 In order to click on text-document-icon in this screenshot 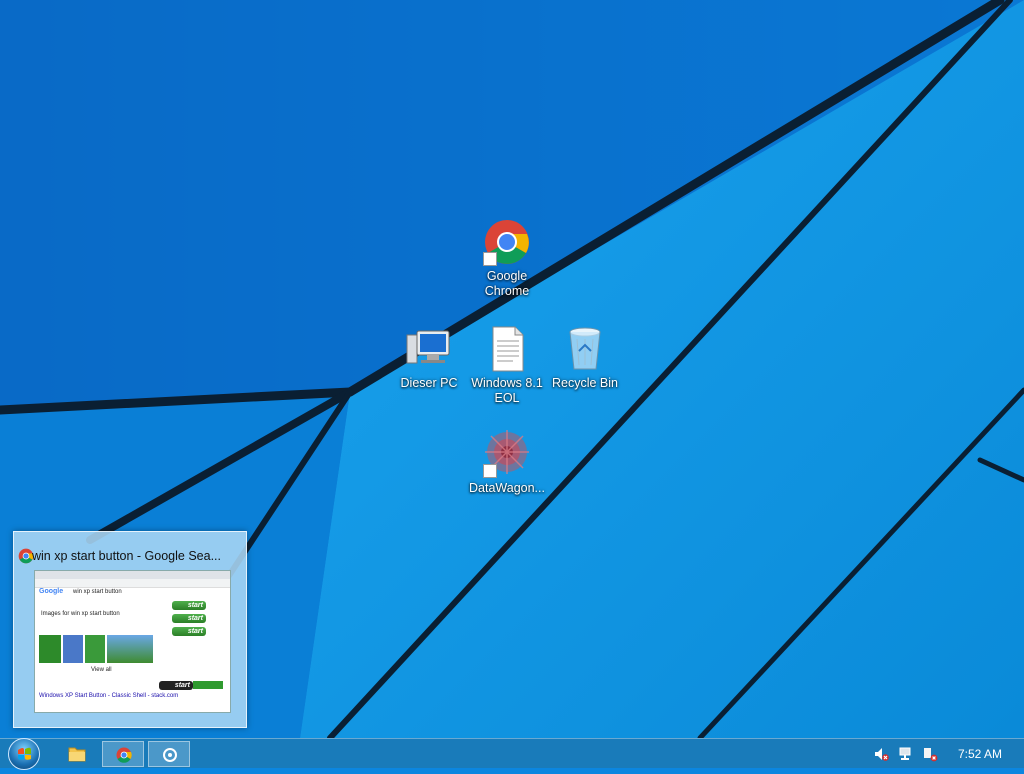, I will do `click(507, 349)`.